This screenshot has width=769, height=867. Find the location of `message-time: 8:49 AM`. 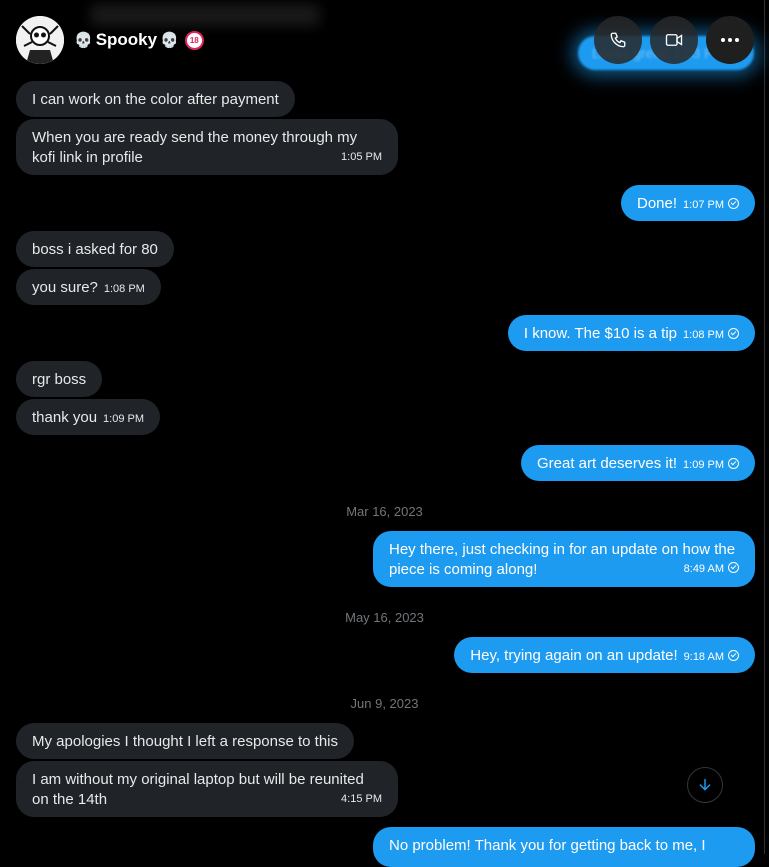

message-time: 8:49 AM is located at coordinates (703, 569).